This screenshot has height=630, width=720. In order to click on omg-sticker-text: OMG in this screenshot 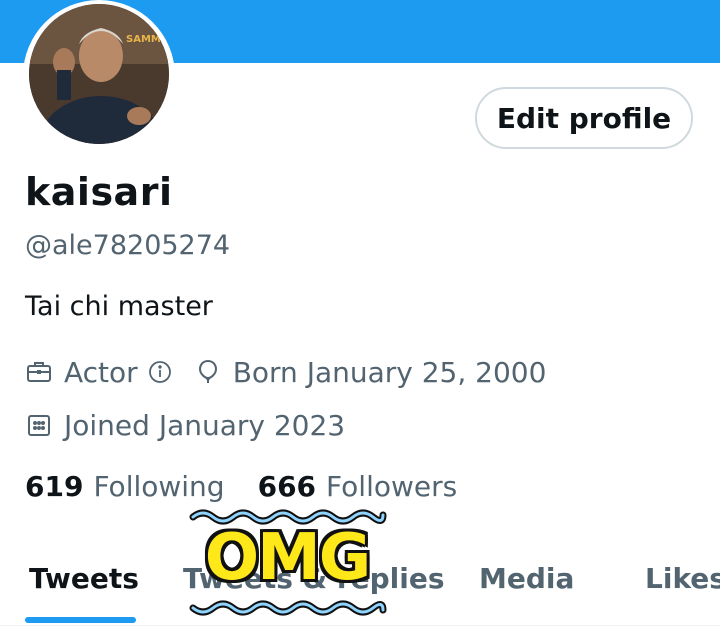, I will do `click(288, 558)`.